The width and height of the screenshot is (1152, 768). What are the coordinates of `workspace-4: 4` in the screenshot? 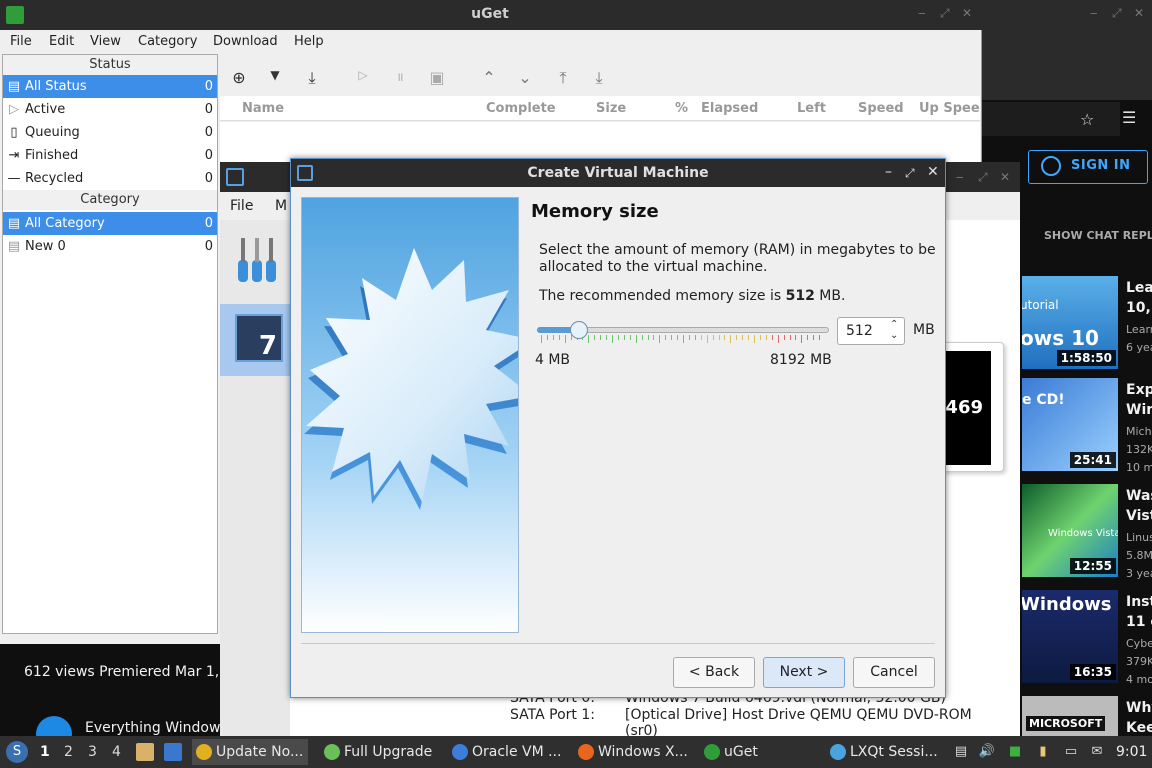 It's located at (116, 752).